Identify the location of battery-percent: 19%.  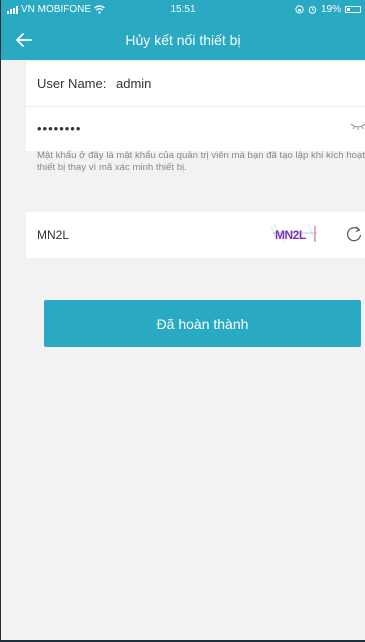
(330, 9).